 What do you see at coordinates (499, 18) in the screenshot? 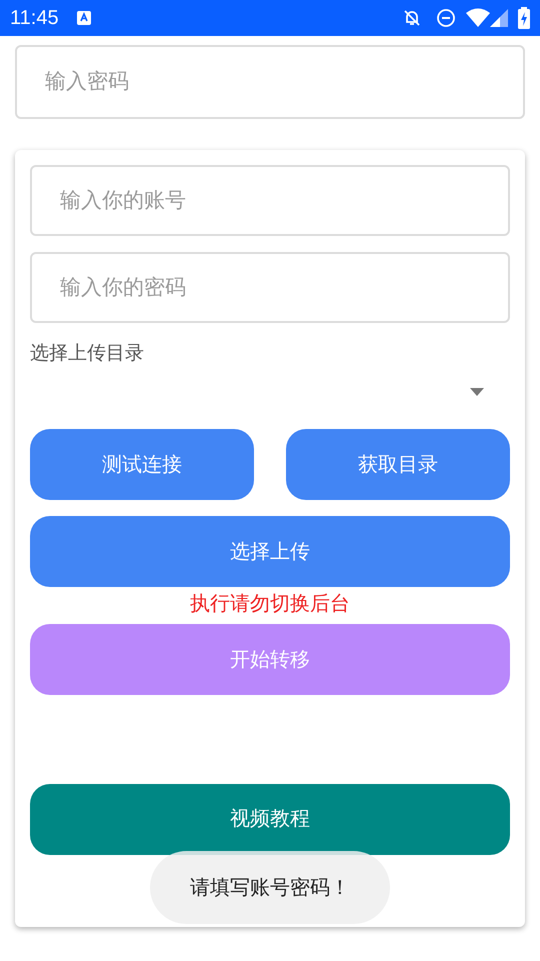
I see `signal-icon` at bounding box center [499, 18].